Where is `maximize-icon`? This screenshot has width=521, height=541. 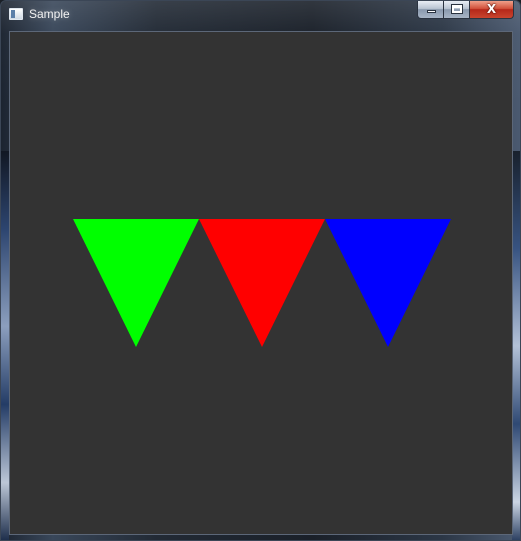
maximize-icon is located at coordinates (457, 9).